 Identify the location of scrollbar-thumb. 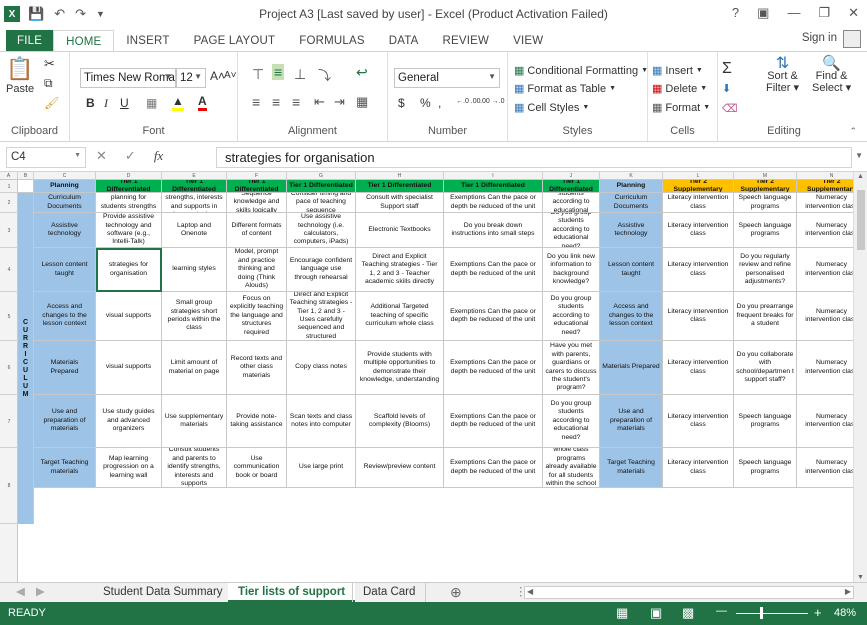
(861, 220).